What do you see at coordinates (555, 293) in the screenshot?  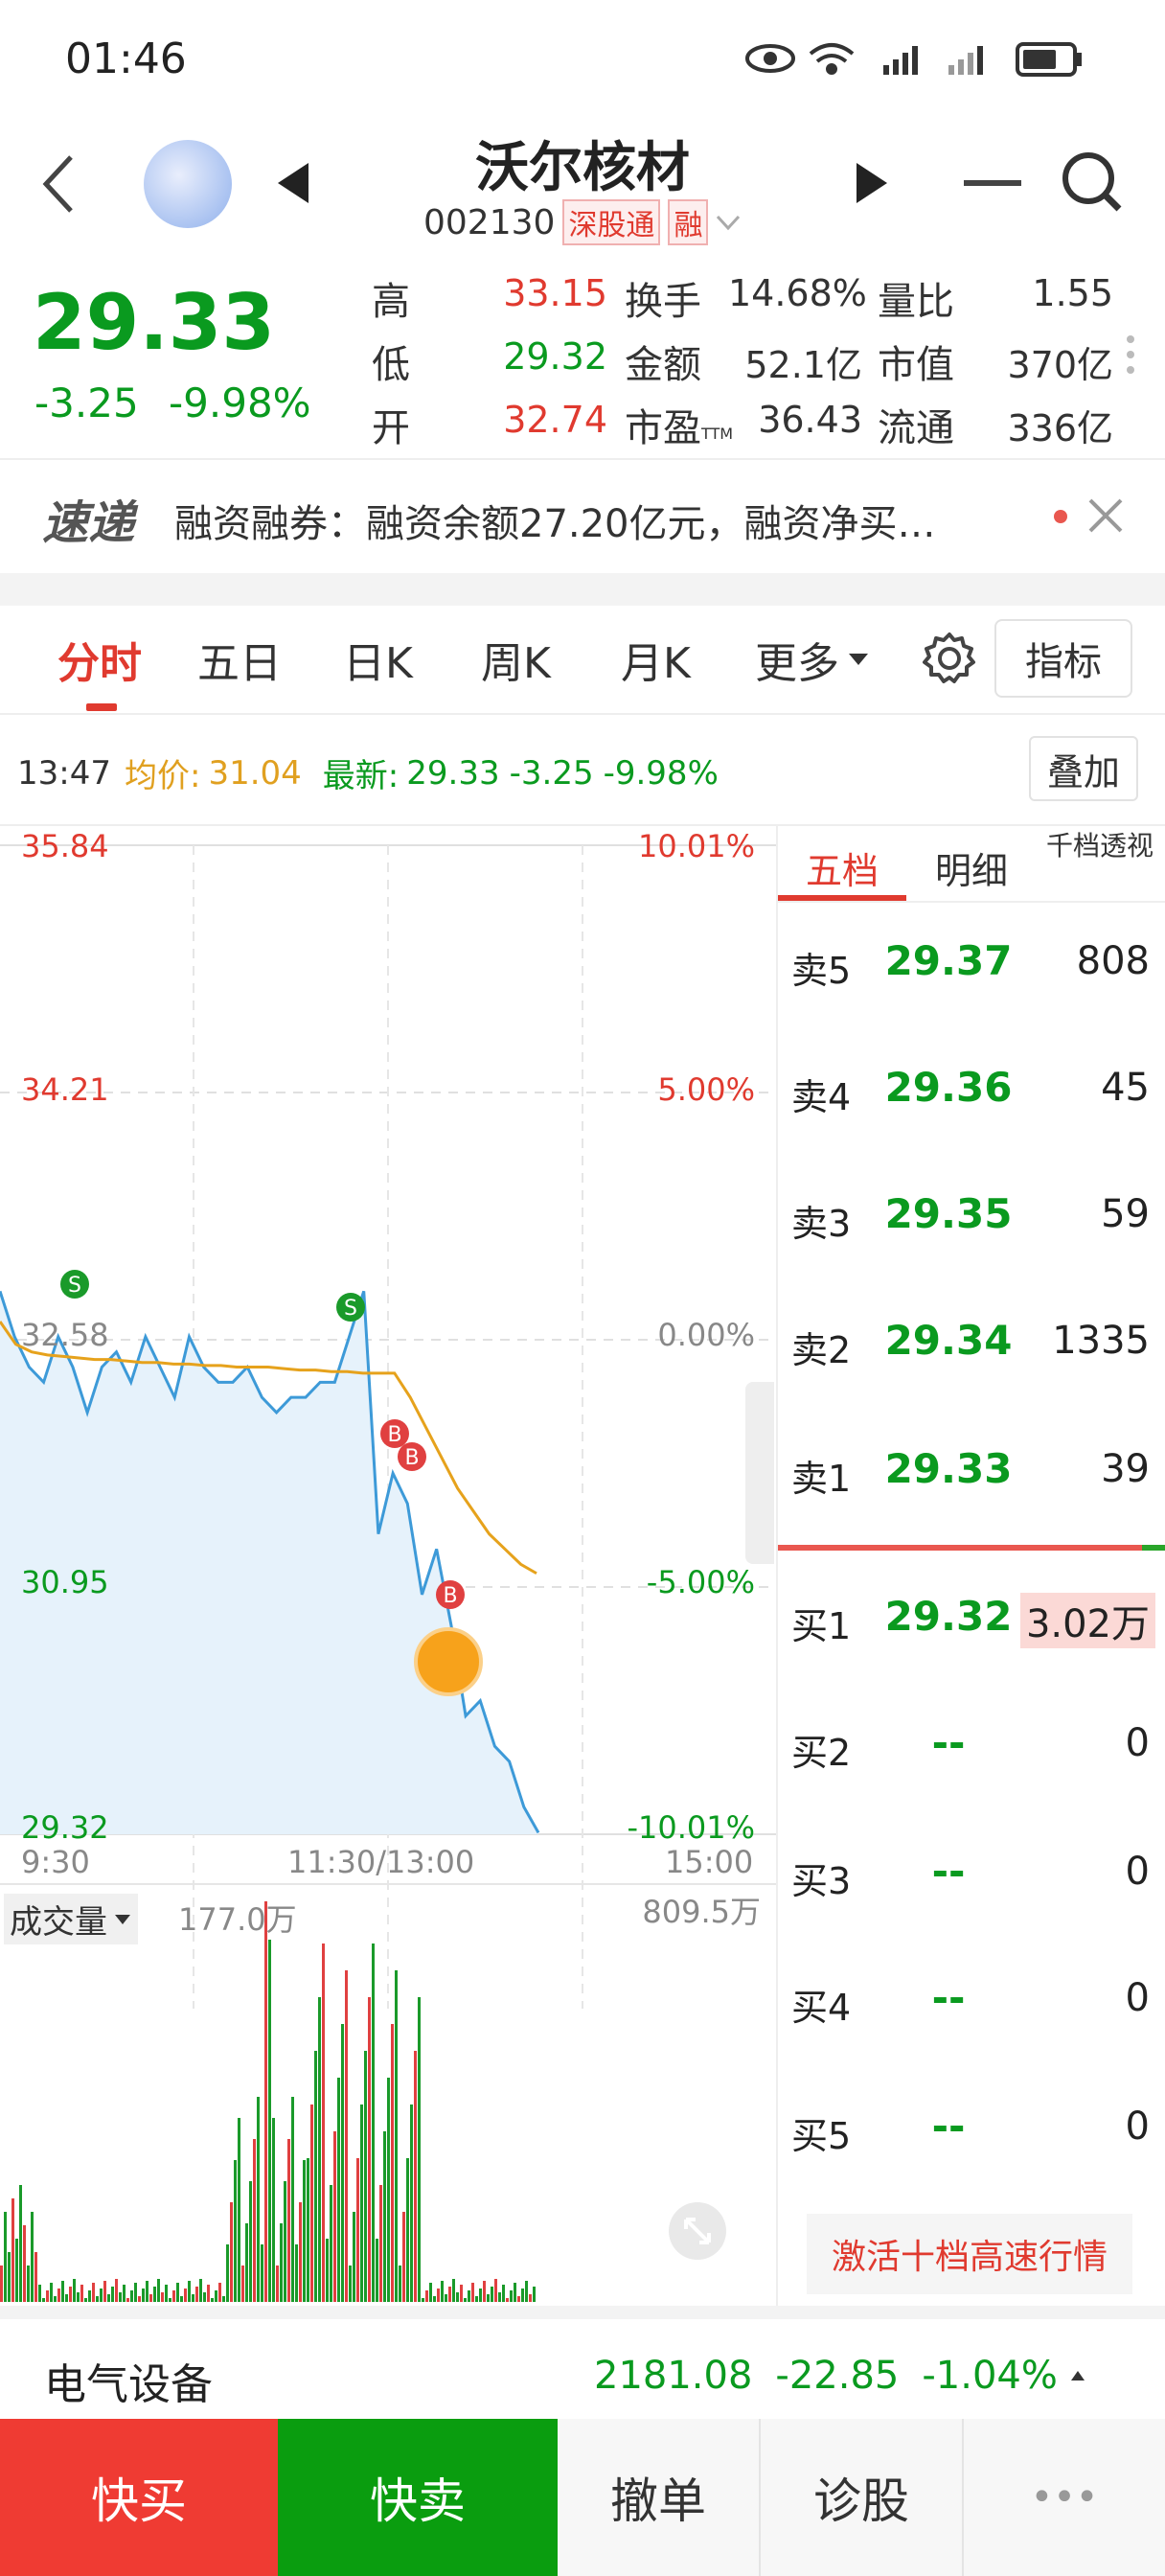 I see `high-value: 33.15` at bounding box center [555, 293].